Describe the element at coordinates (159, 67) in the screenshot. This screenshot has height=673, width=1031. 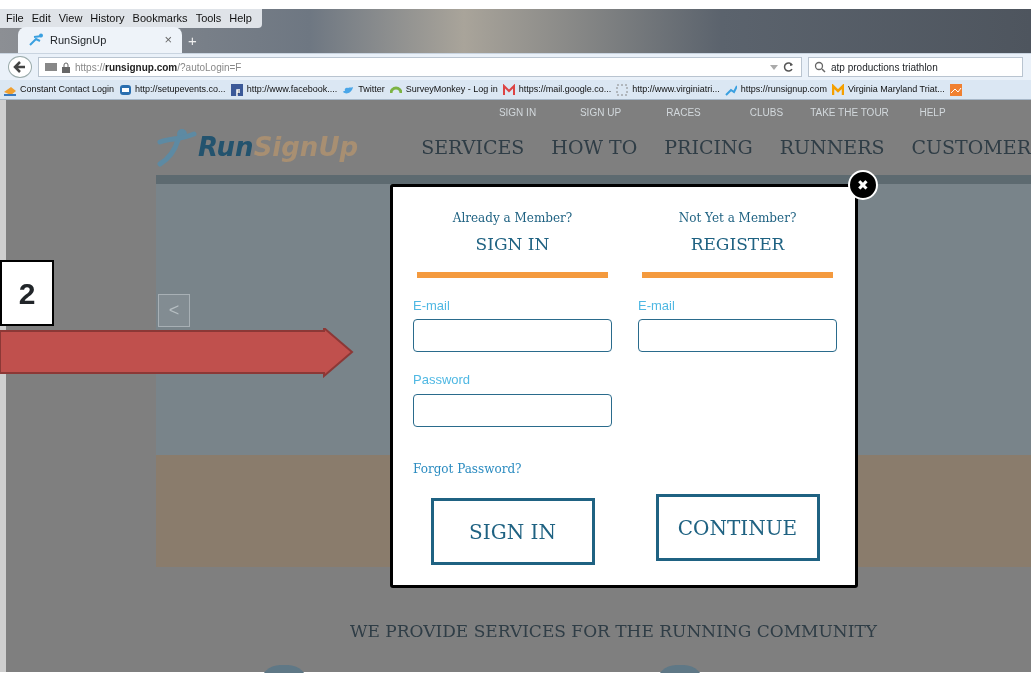
I see `url-text: https://runsignup.com/?autoLogin=F` at that location.